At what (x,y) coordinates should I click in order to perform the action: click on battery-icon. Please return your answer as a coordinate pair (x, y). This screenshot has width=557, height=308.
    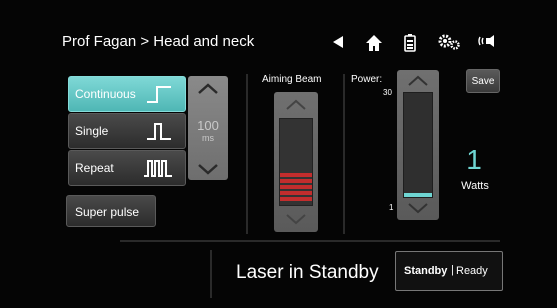
    Looking at the image, I should click on (410, 43).